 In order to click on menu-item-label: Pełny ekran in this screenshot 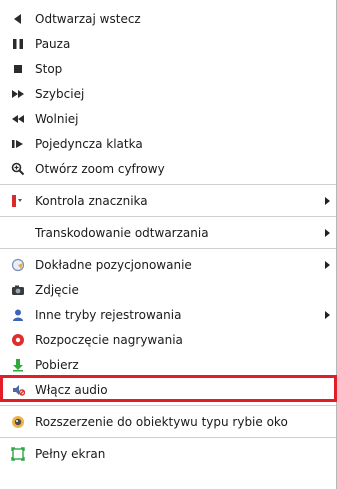, I will do `click(70, 453)`.